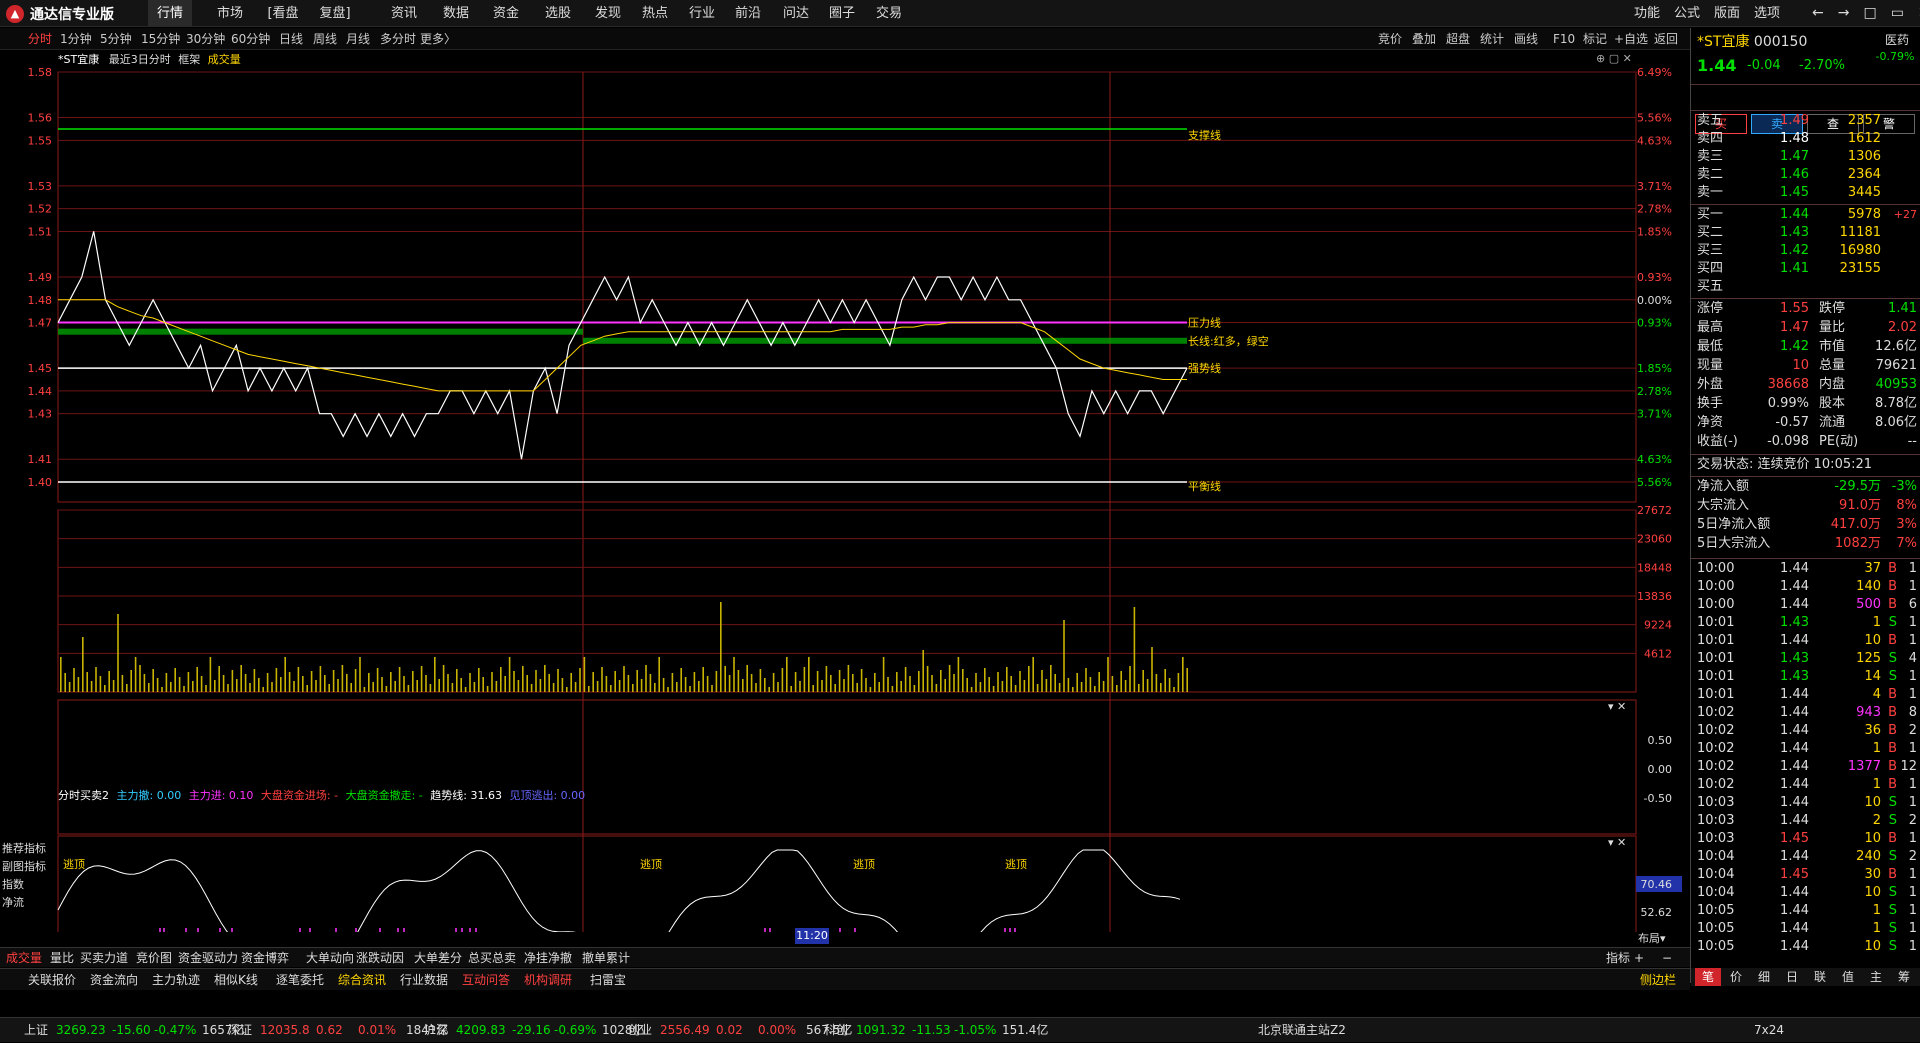 This screenshot has width=1920, height=1043. I want to click on menu-3: 复盘], so click(335, 13).